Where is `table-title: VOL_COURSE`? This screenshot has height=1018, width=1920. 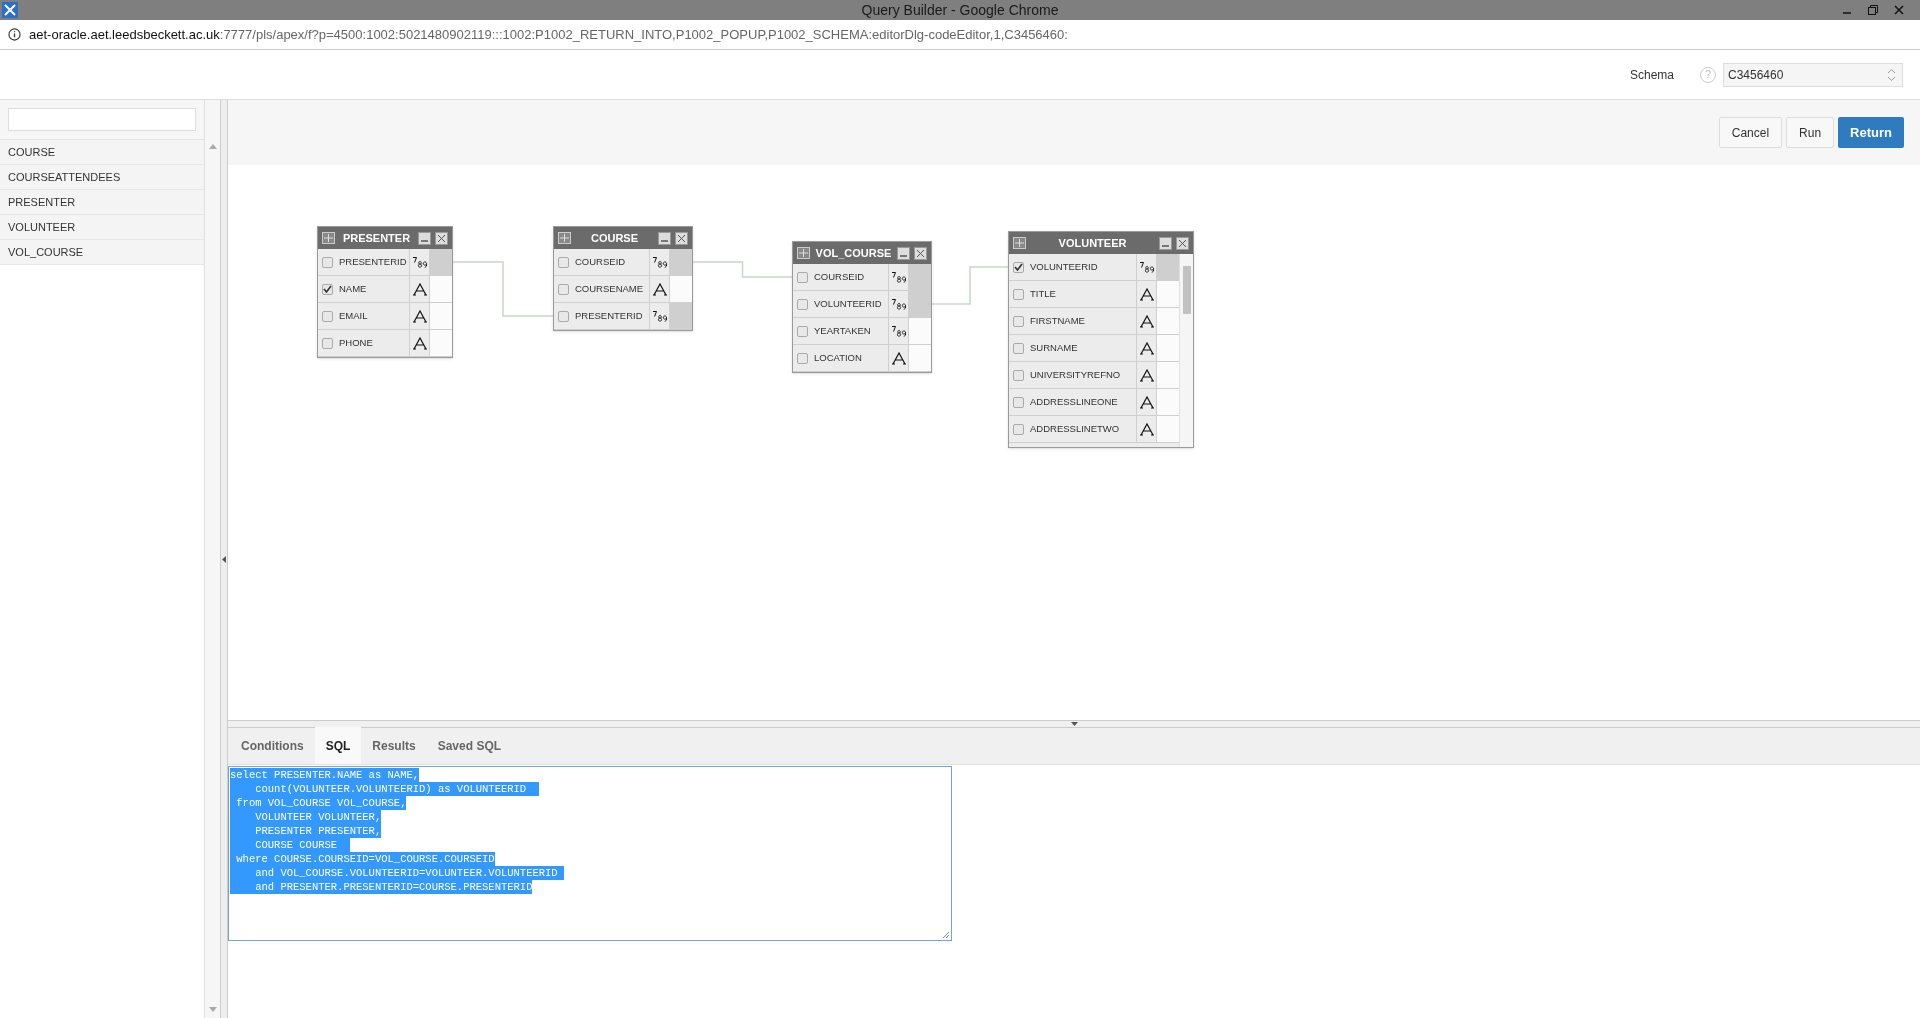 table-title: VOL_COURSE is located at coordinates (853, 253).